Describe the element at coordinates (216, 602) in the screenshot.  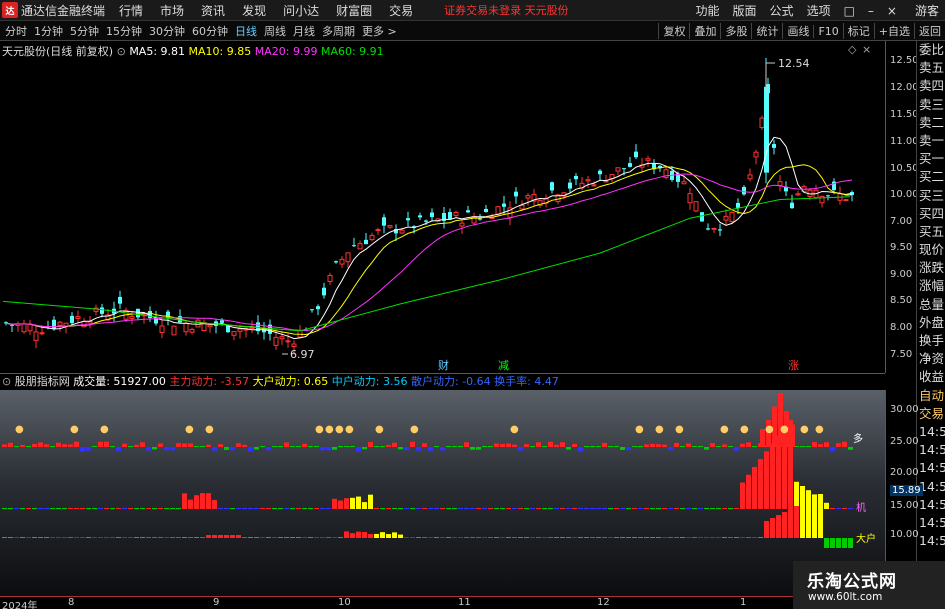
I see `date-tick: 9` at that location.